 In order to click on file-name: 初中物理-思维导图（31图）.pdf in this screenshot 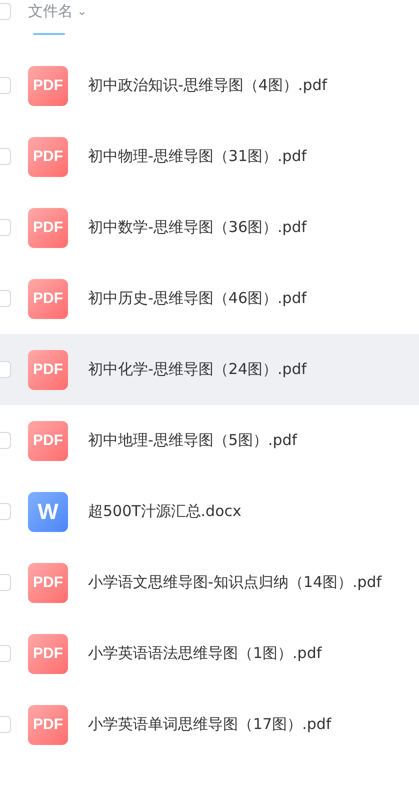, I will do `click(197, 156)`.